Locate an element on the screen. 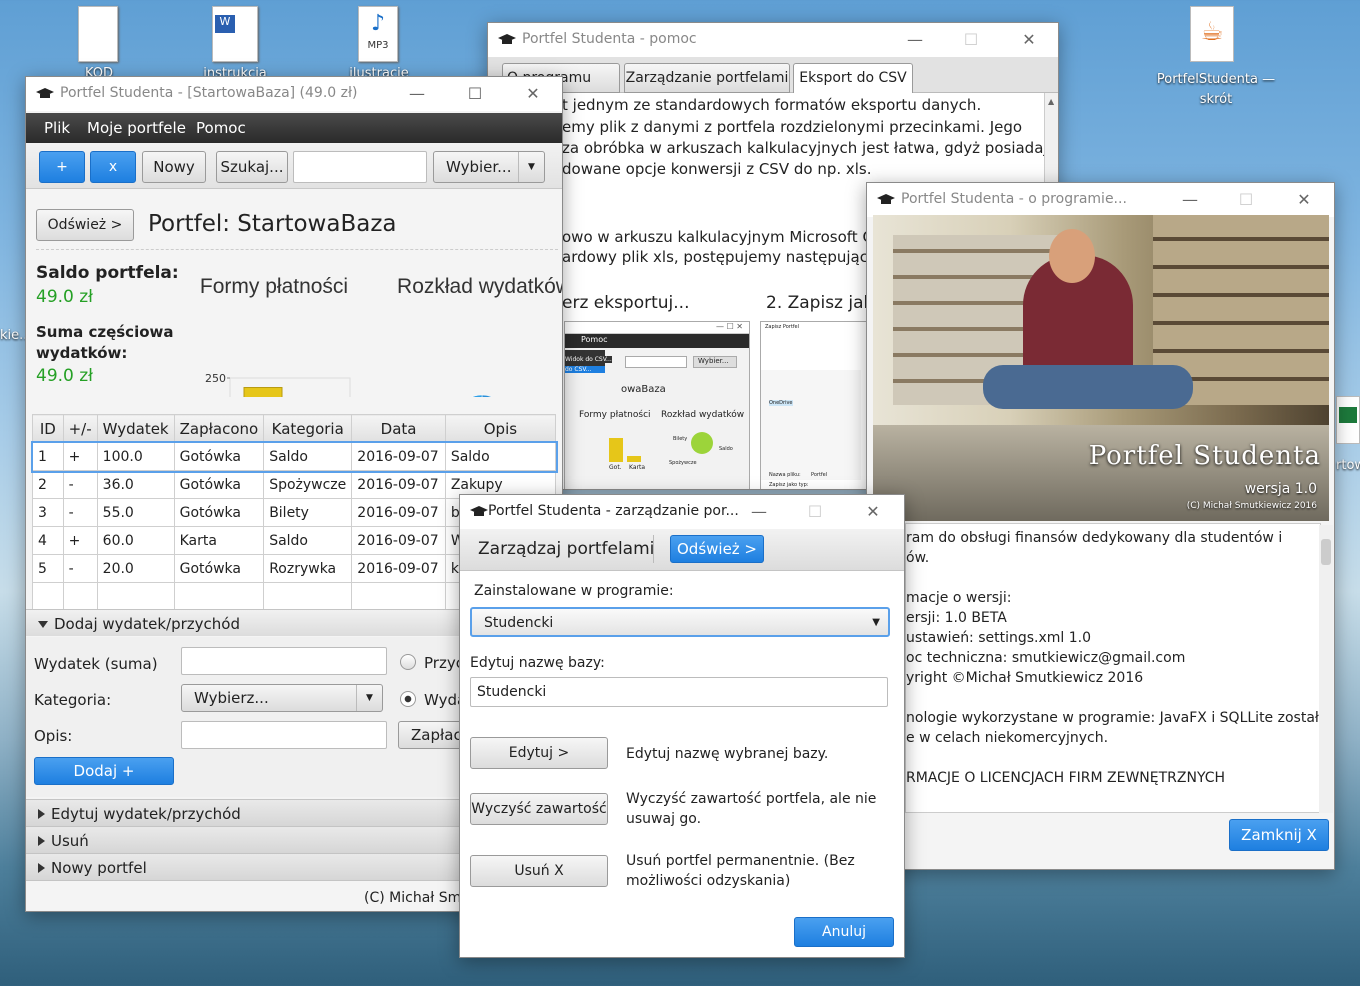 Image resolution: width=1360 pixels, height=986 pixels. column-header: Kategoria is located at coordinates (308, 428).